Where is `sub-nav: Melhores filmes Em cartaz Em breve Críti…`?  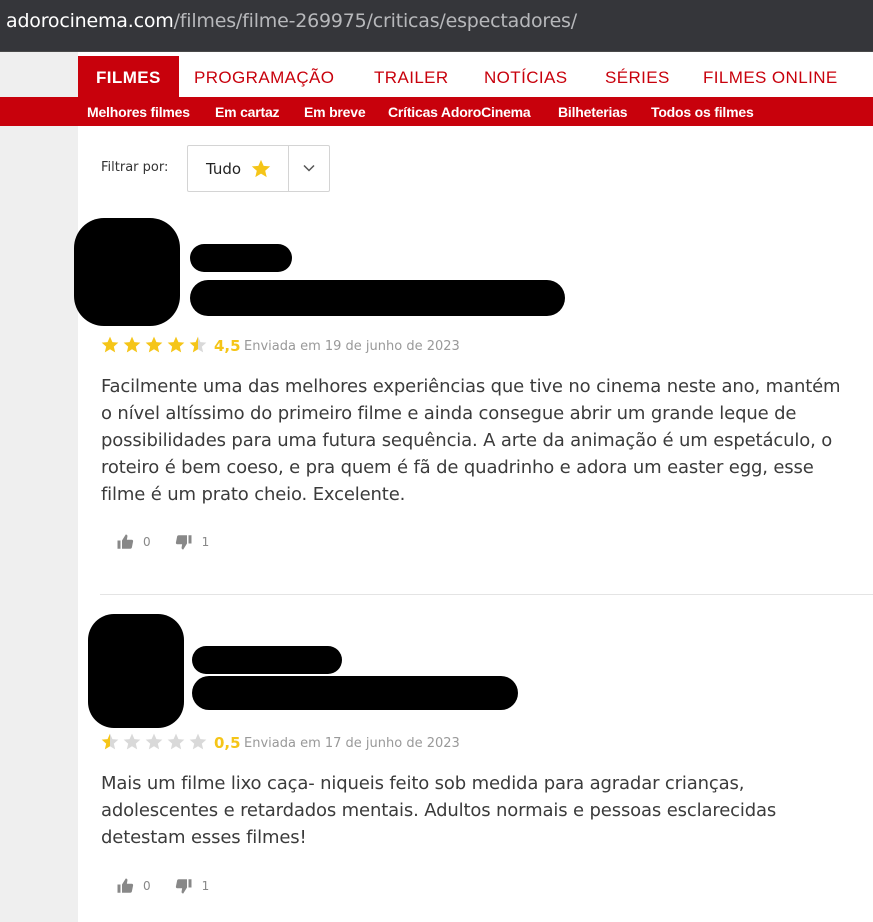
sub-nav: Melhores filmes Em cartaz Em breve Críti… is located at coordinates (436, 111).